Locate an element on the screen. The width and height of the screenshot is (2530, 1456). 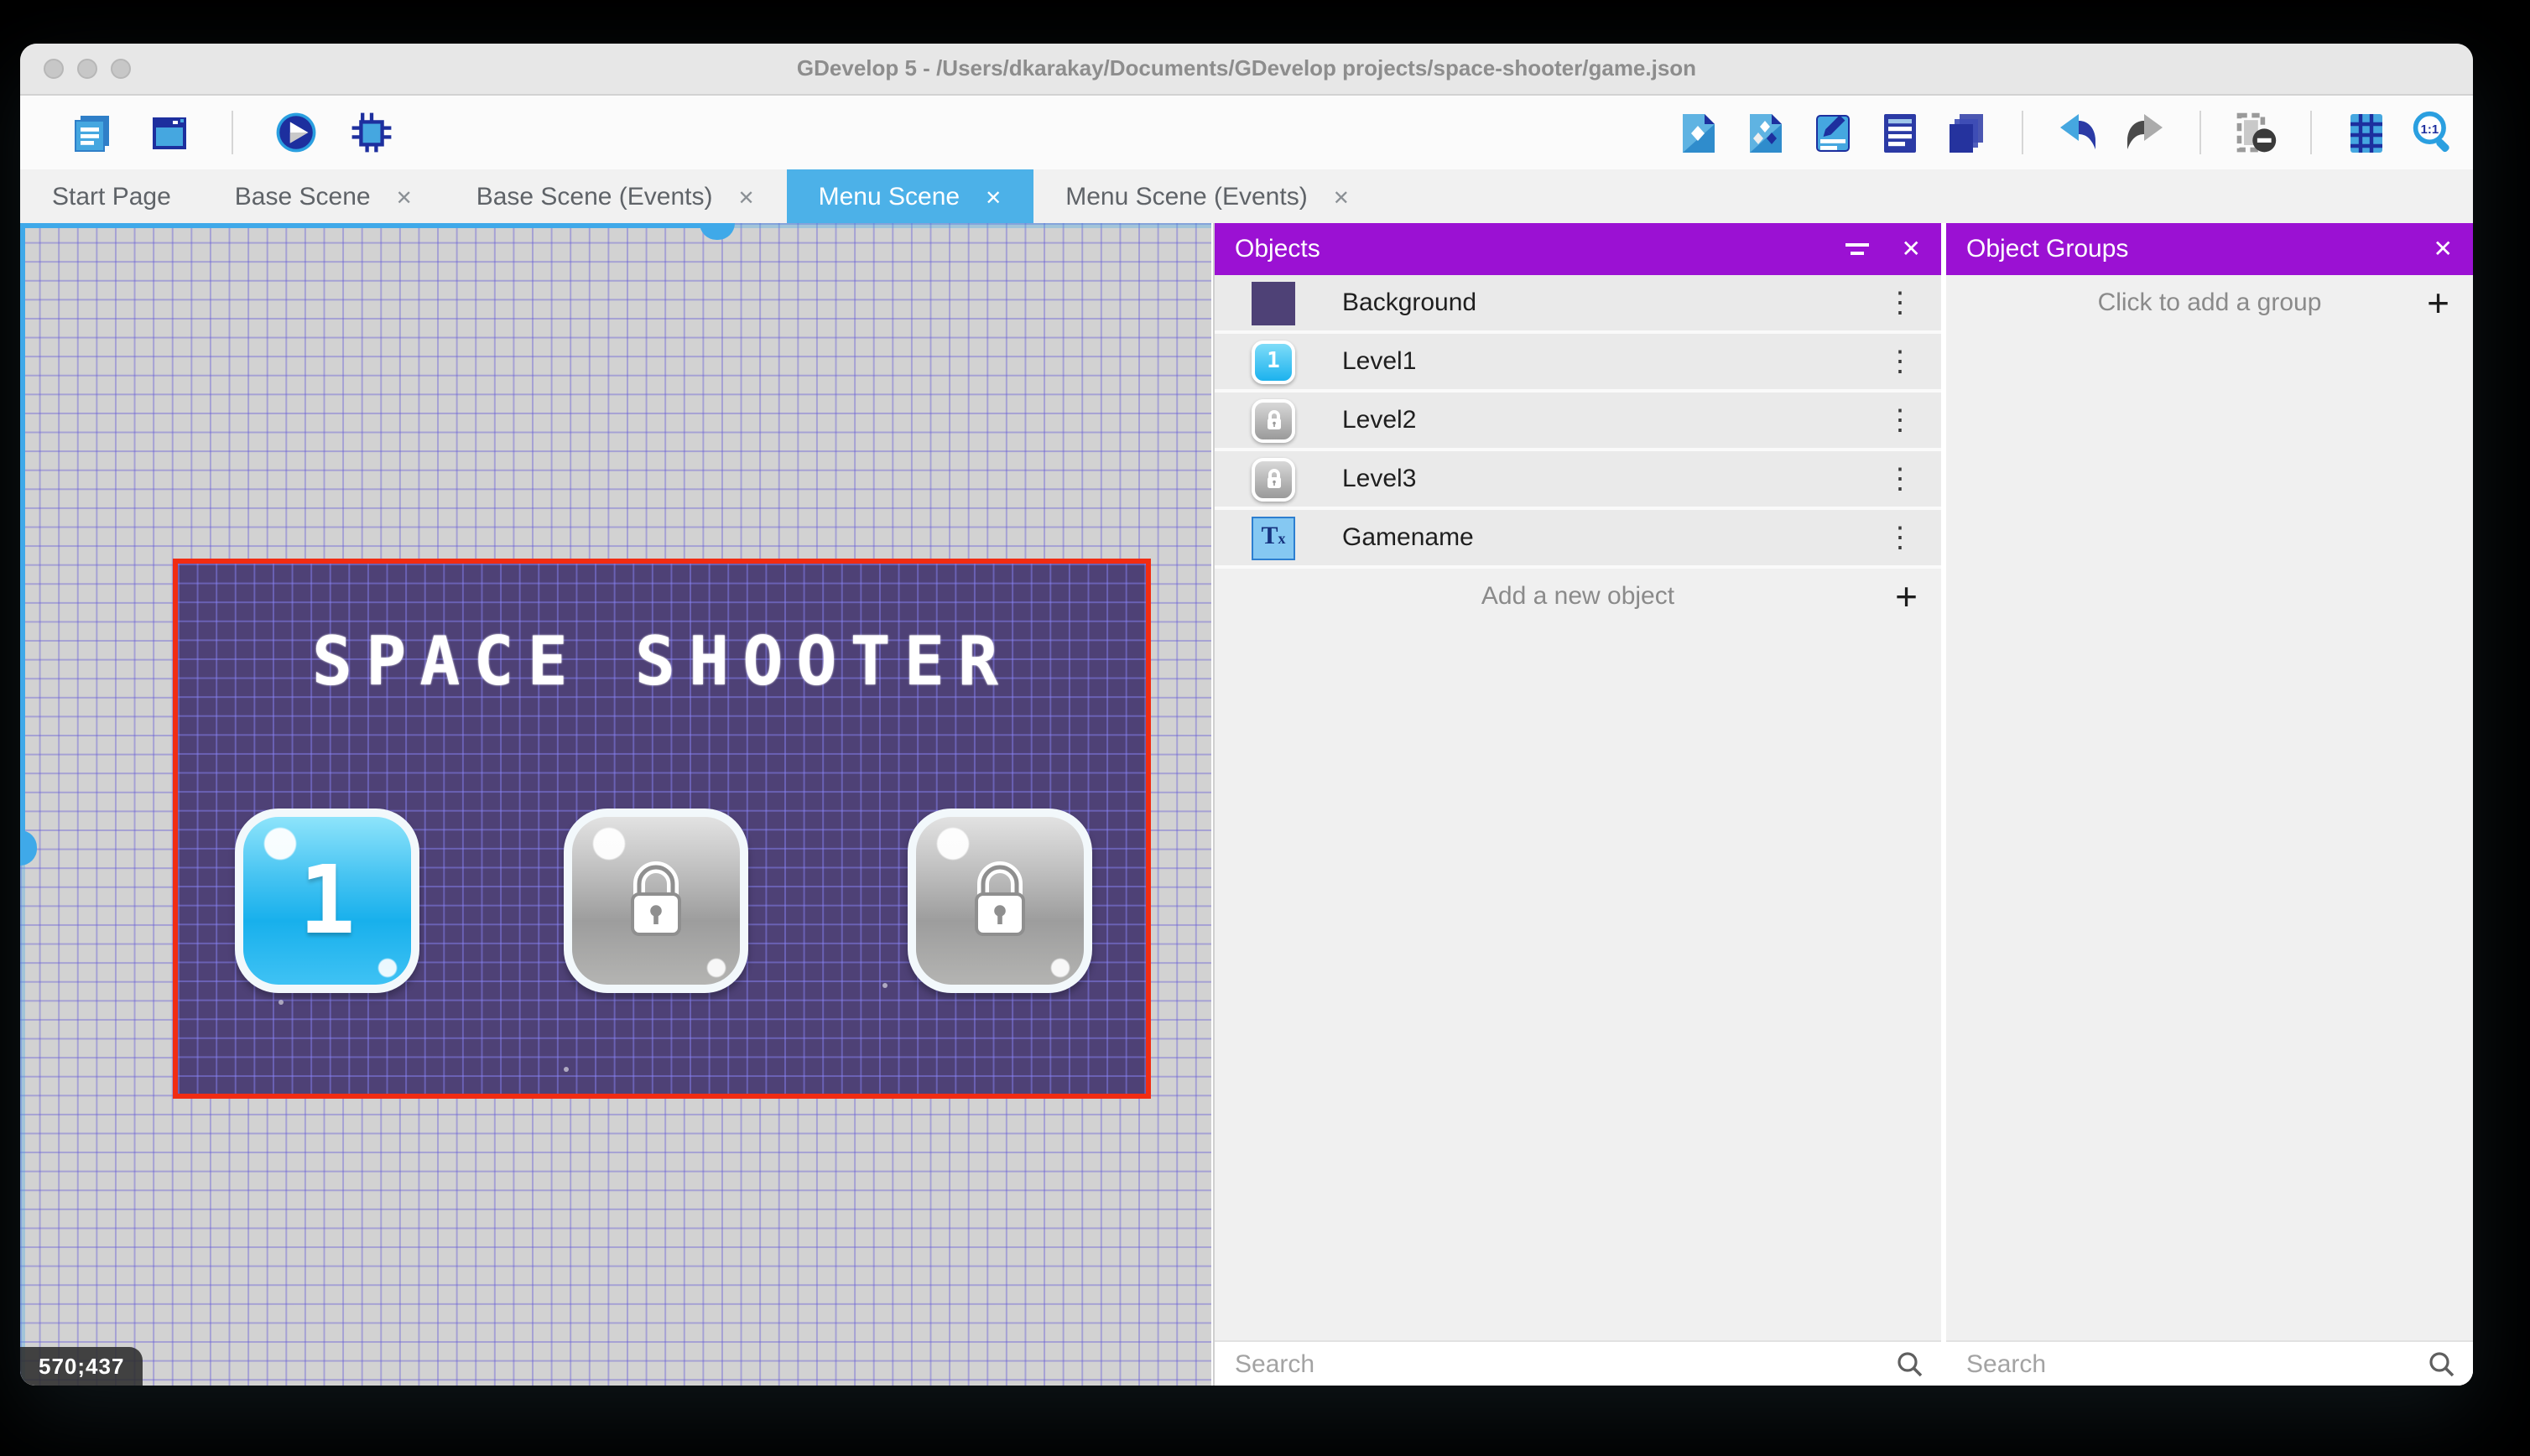
scene-properties-icon is located at coordinates (1833, 132).